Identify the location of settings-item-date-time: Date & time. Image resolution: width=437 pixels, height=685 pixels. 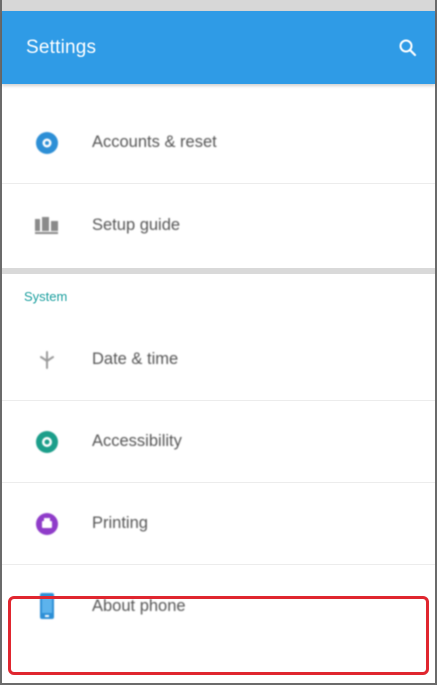
(218, 360).